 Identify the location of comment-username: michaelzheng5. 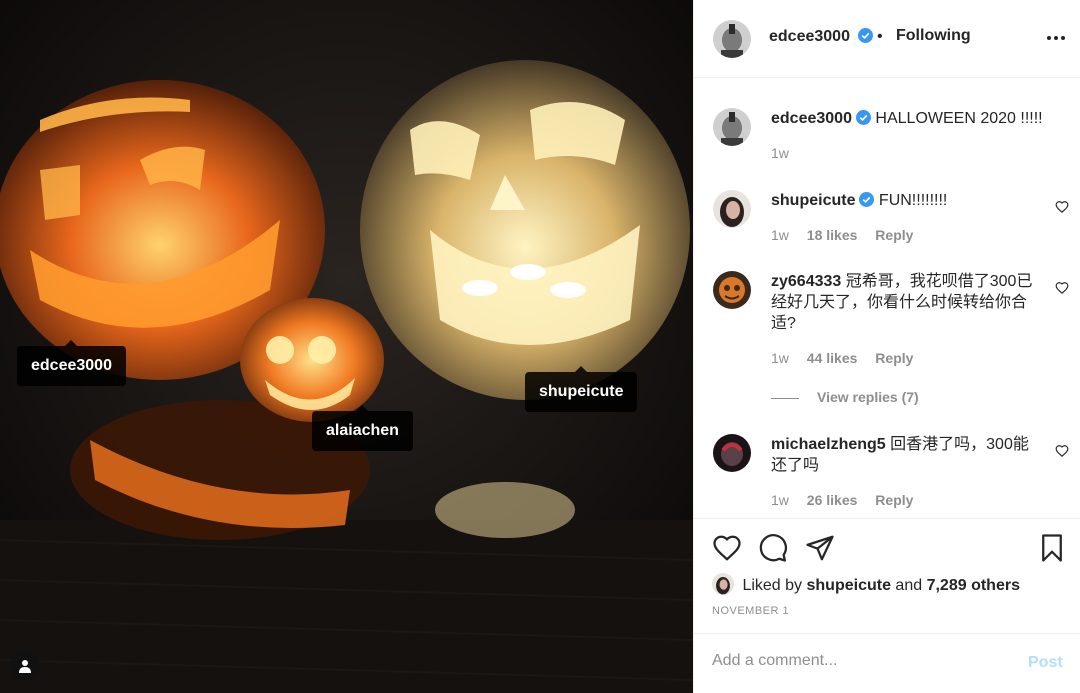
(828, 444).